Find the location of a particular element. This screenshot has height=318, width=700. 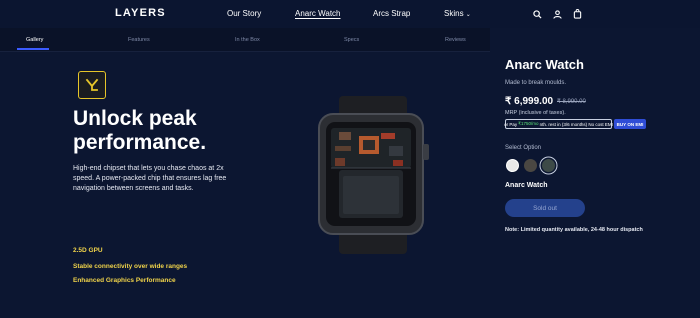

emi-prefix: or Pay is located at coordinates (511, 124).